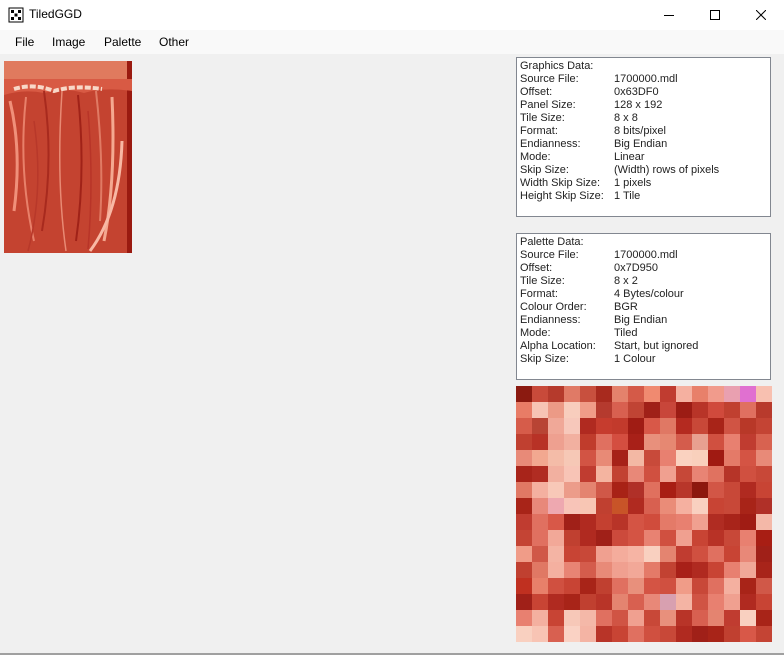 The height and width of the screenshot is (655, 784). Describe the element at coordinates (68, 157) in the screenshot. I see `graphics-view` at that location.